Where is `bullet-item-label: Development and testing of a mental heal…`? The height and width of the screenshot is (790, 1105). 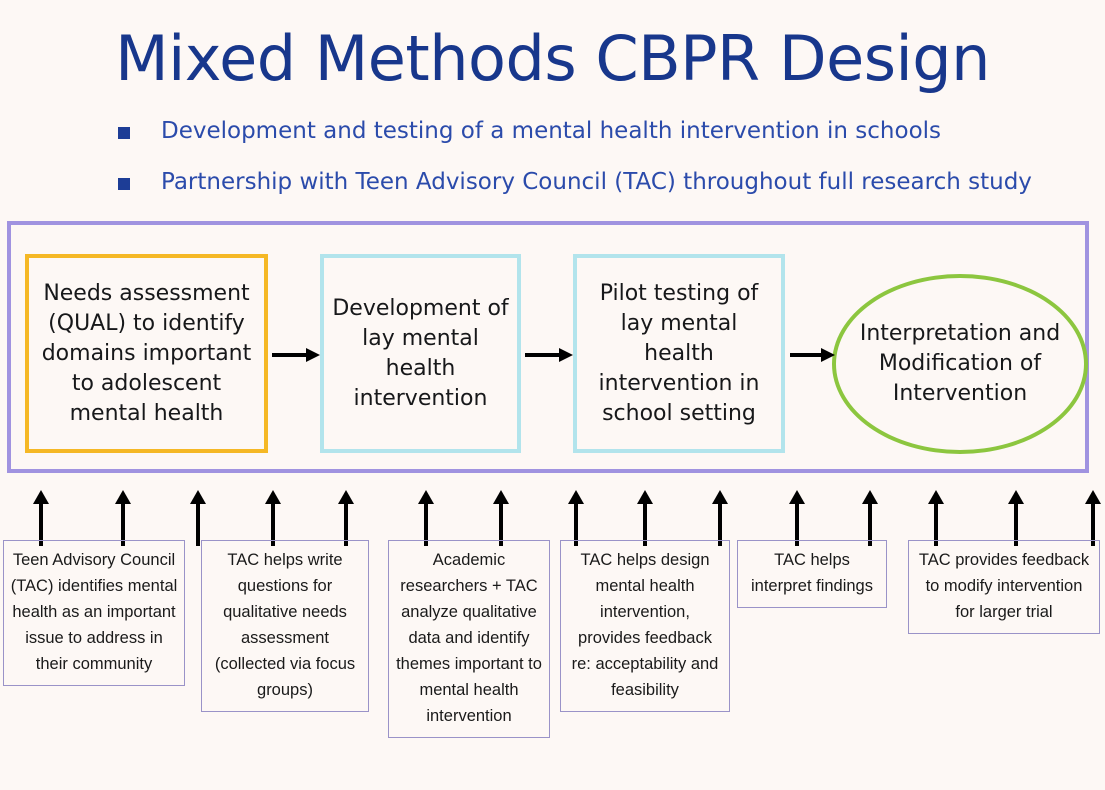 bullet-item-label: Development and testing of a mental heal… is located at coordinates (551, 131).